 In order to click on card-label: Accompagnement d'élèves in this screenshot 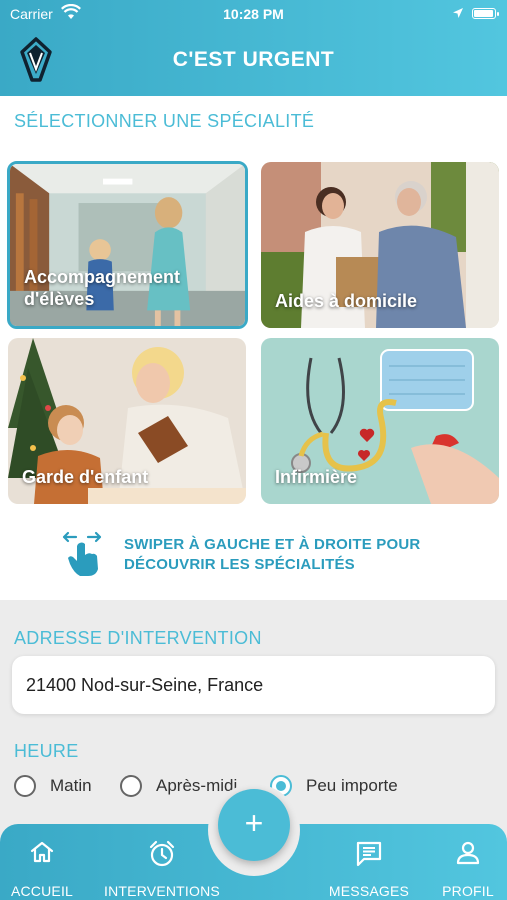, I will do `click(102, 288)`.